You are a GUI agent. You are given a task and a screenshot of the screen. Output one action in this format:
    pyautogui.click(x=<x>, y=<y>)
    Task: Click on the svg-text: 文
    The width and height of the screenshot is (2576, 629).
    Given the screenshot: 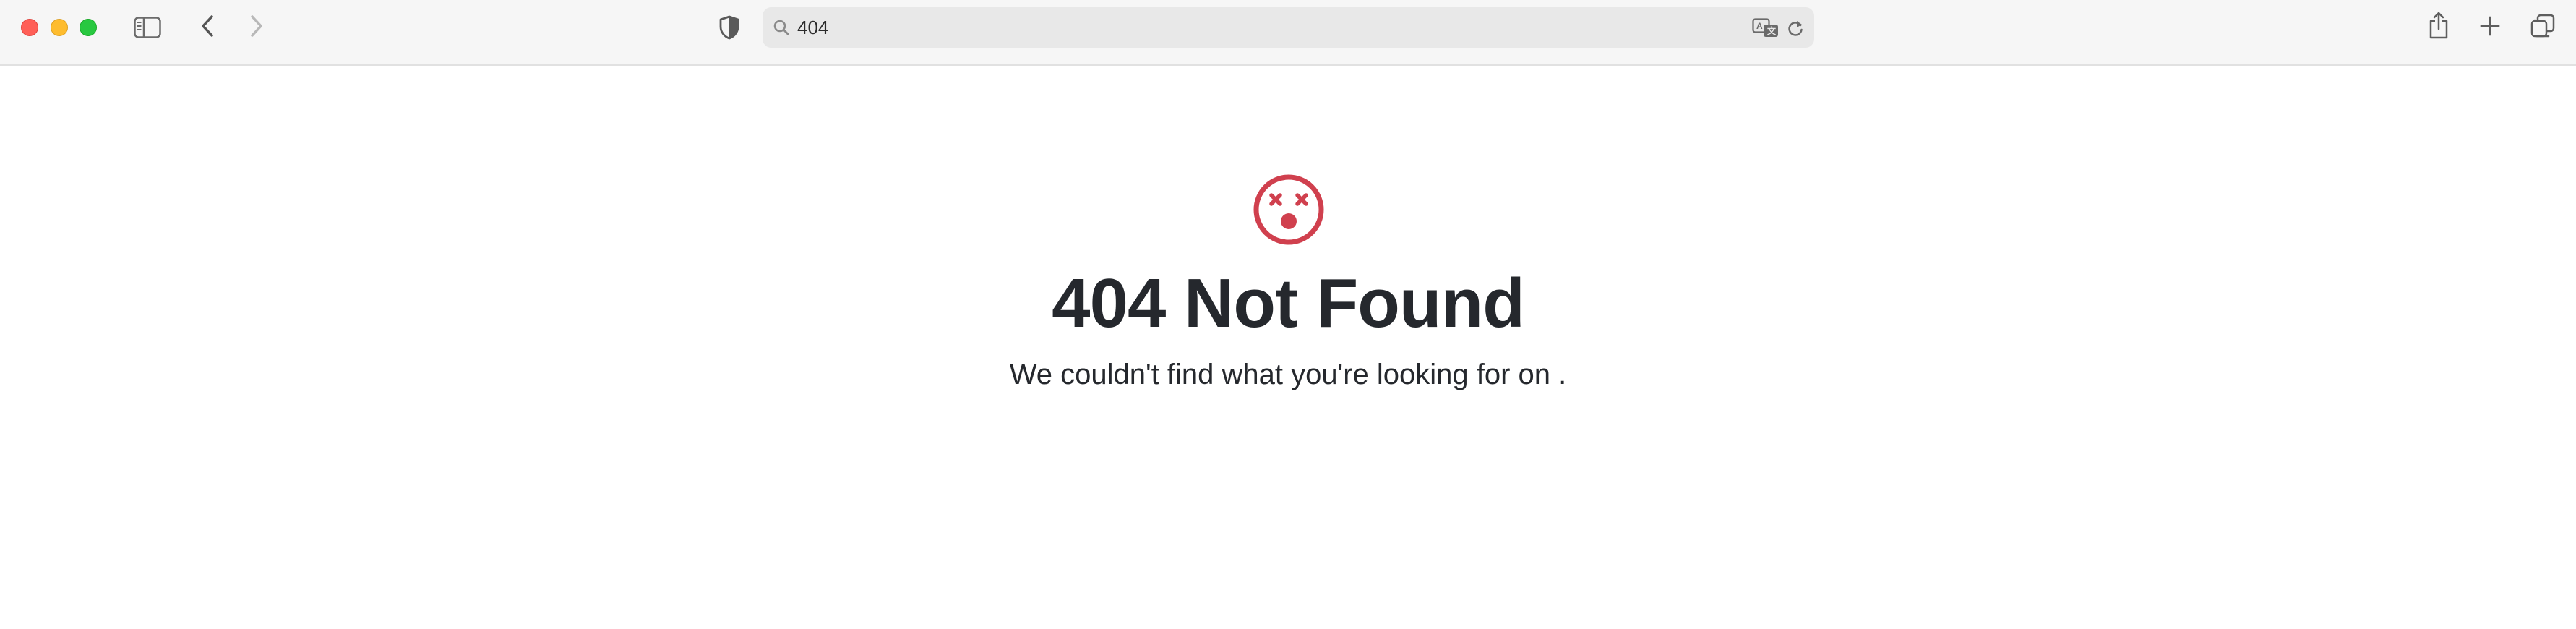 What is the action you would take?
    pyautogui.click(x=1772, y=30)
    